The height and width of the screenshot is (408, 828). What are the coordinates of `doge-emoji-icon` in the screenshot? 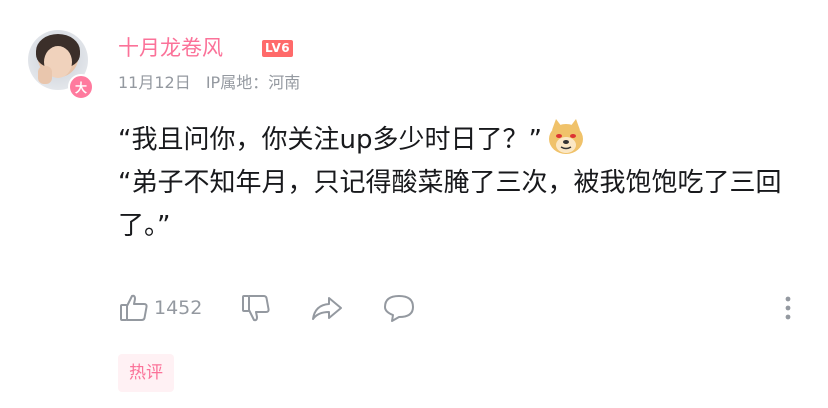 It's located at (565, 136).